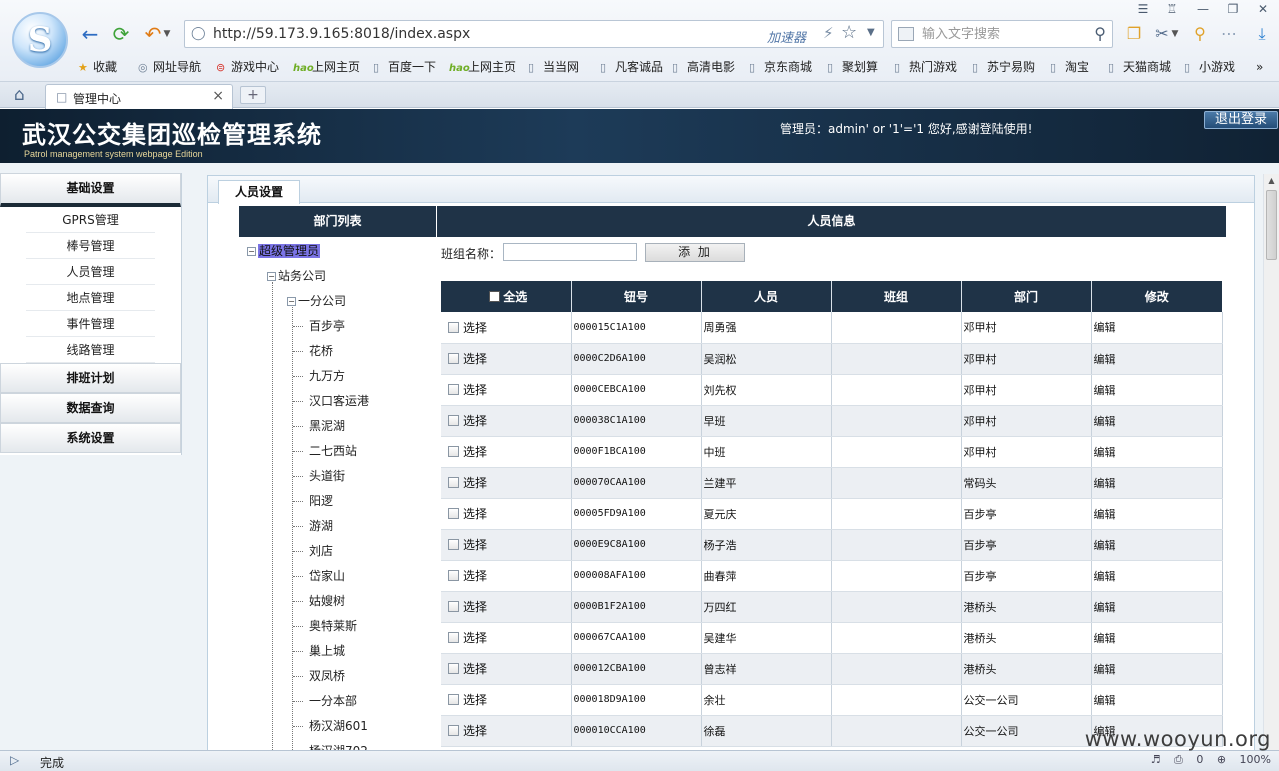 Image resolution: width=1279 pixels, height=771 pixels. I want to click on page-scrollbar: ▲, so click(1271, 462).